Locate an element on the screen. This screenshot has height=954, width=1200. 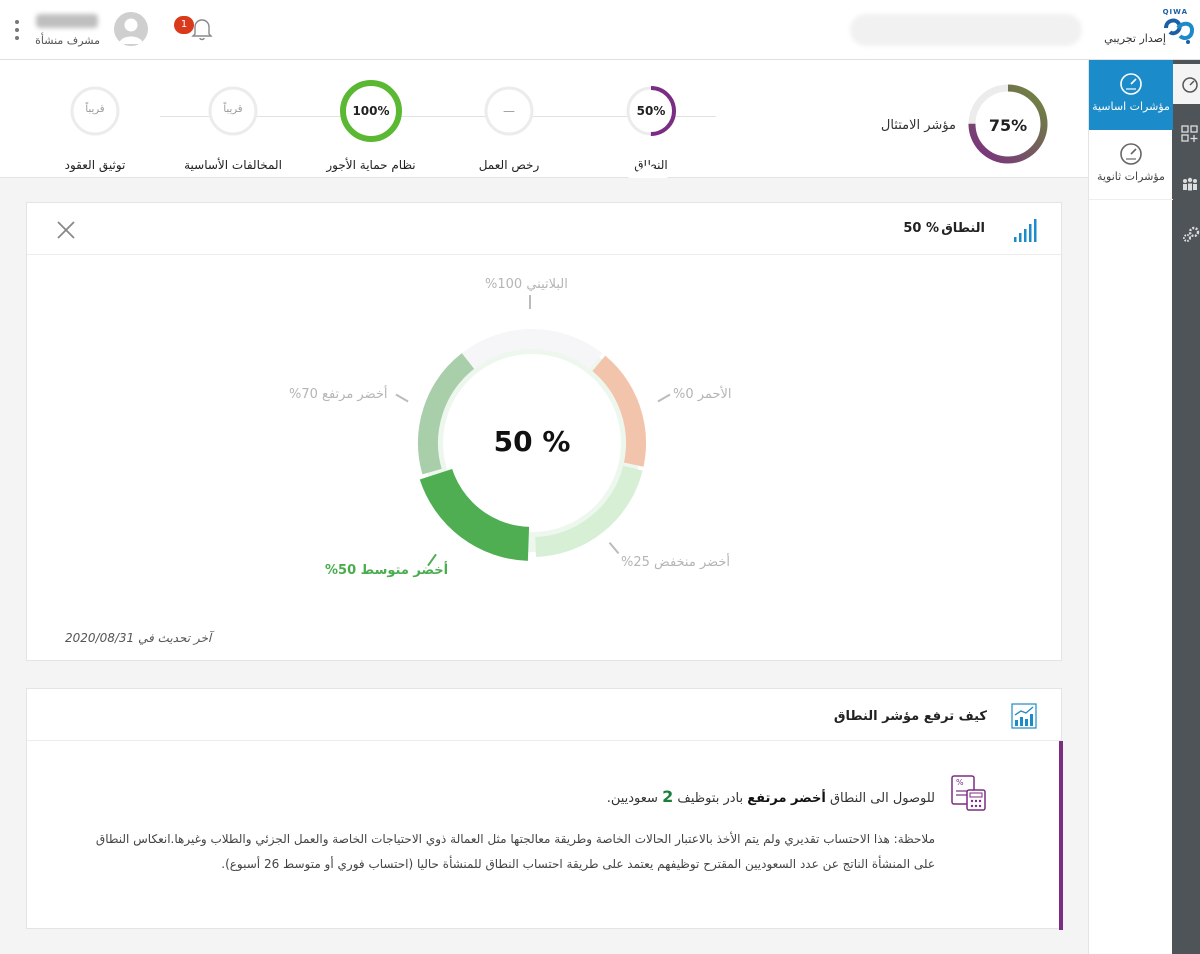
nav-item-primary-indicators: مؤشرات اساسية is located at coordinates (1131, 95).